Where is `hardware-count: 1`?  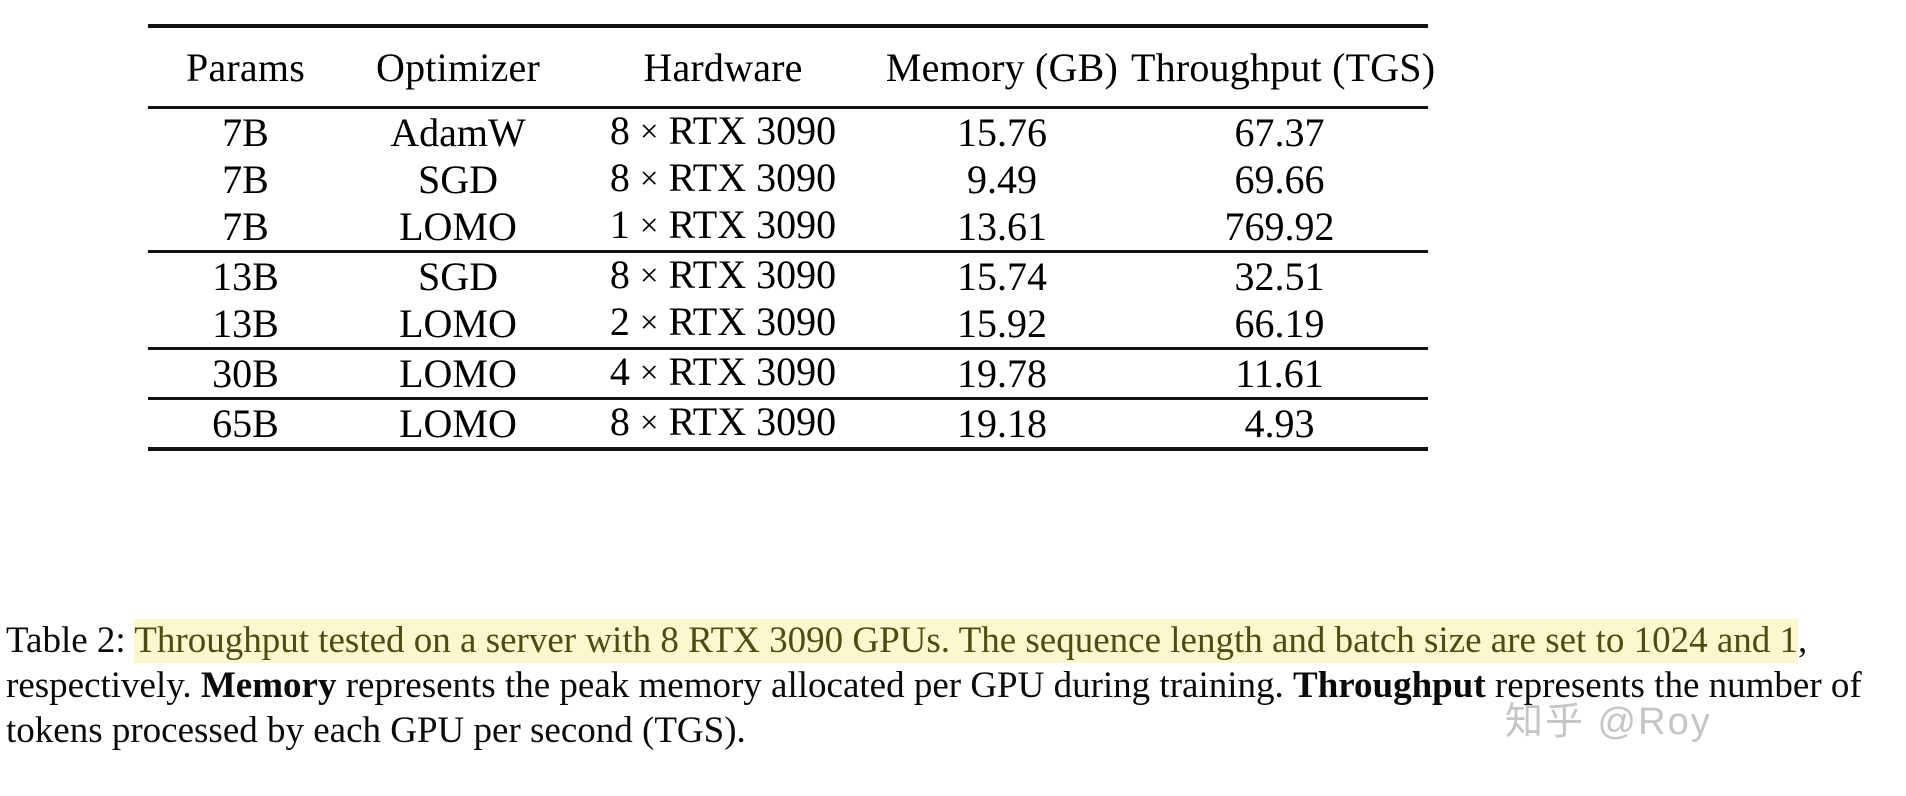 hardware-count: 1 is located at coordinates (619, 224).